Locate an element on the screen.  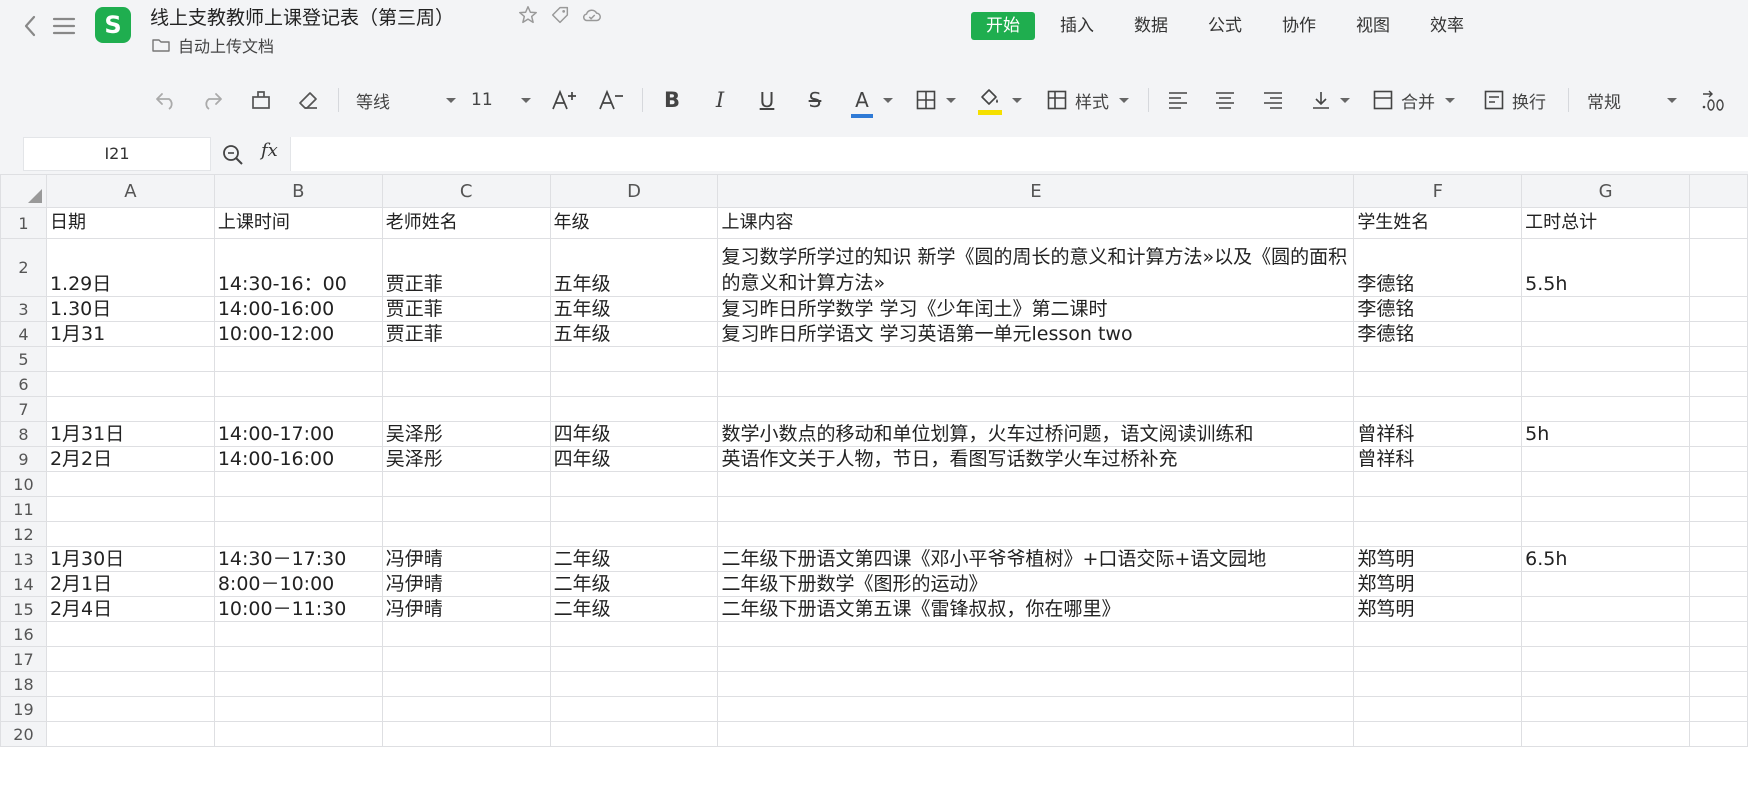
cell: 10:00-12:00 is located at coordinates (298, 334).